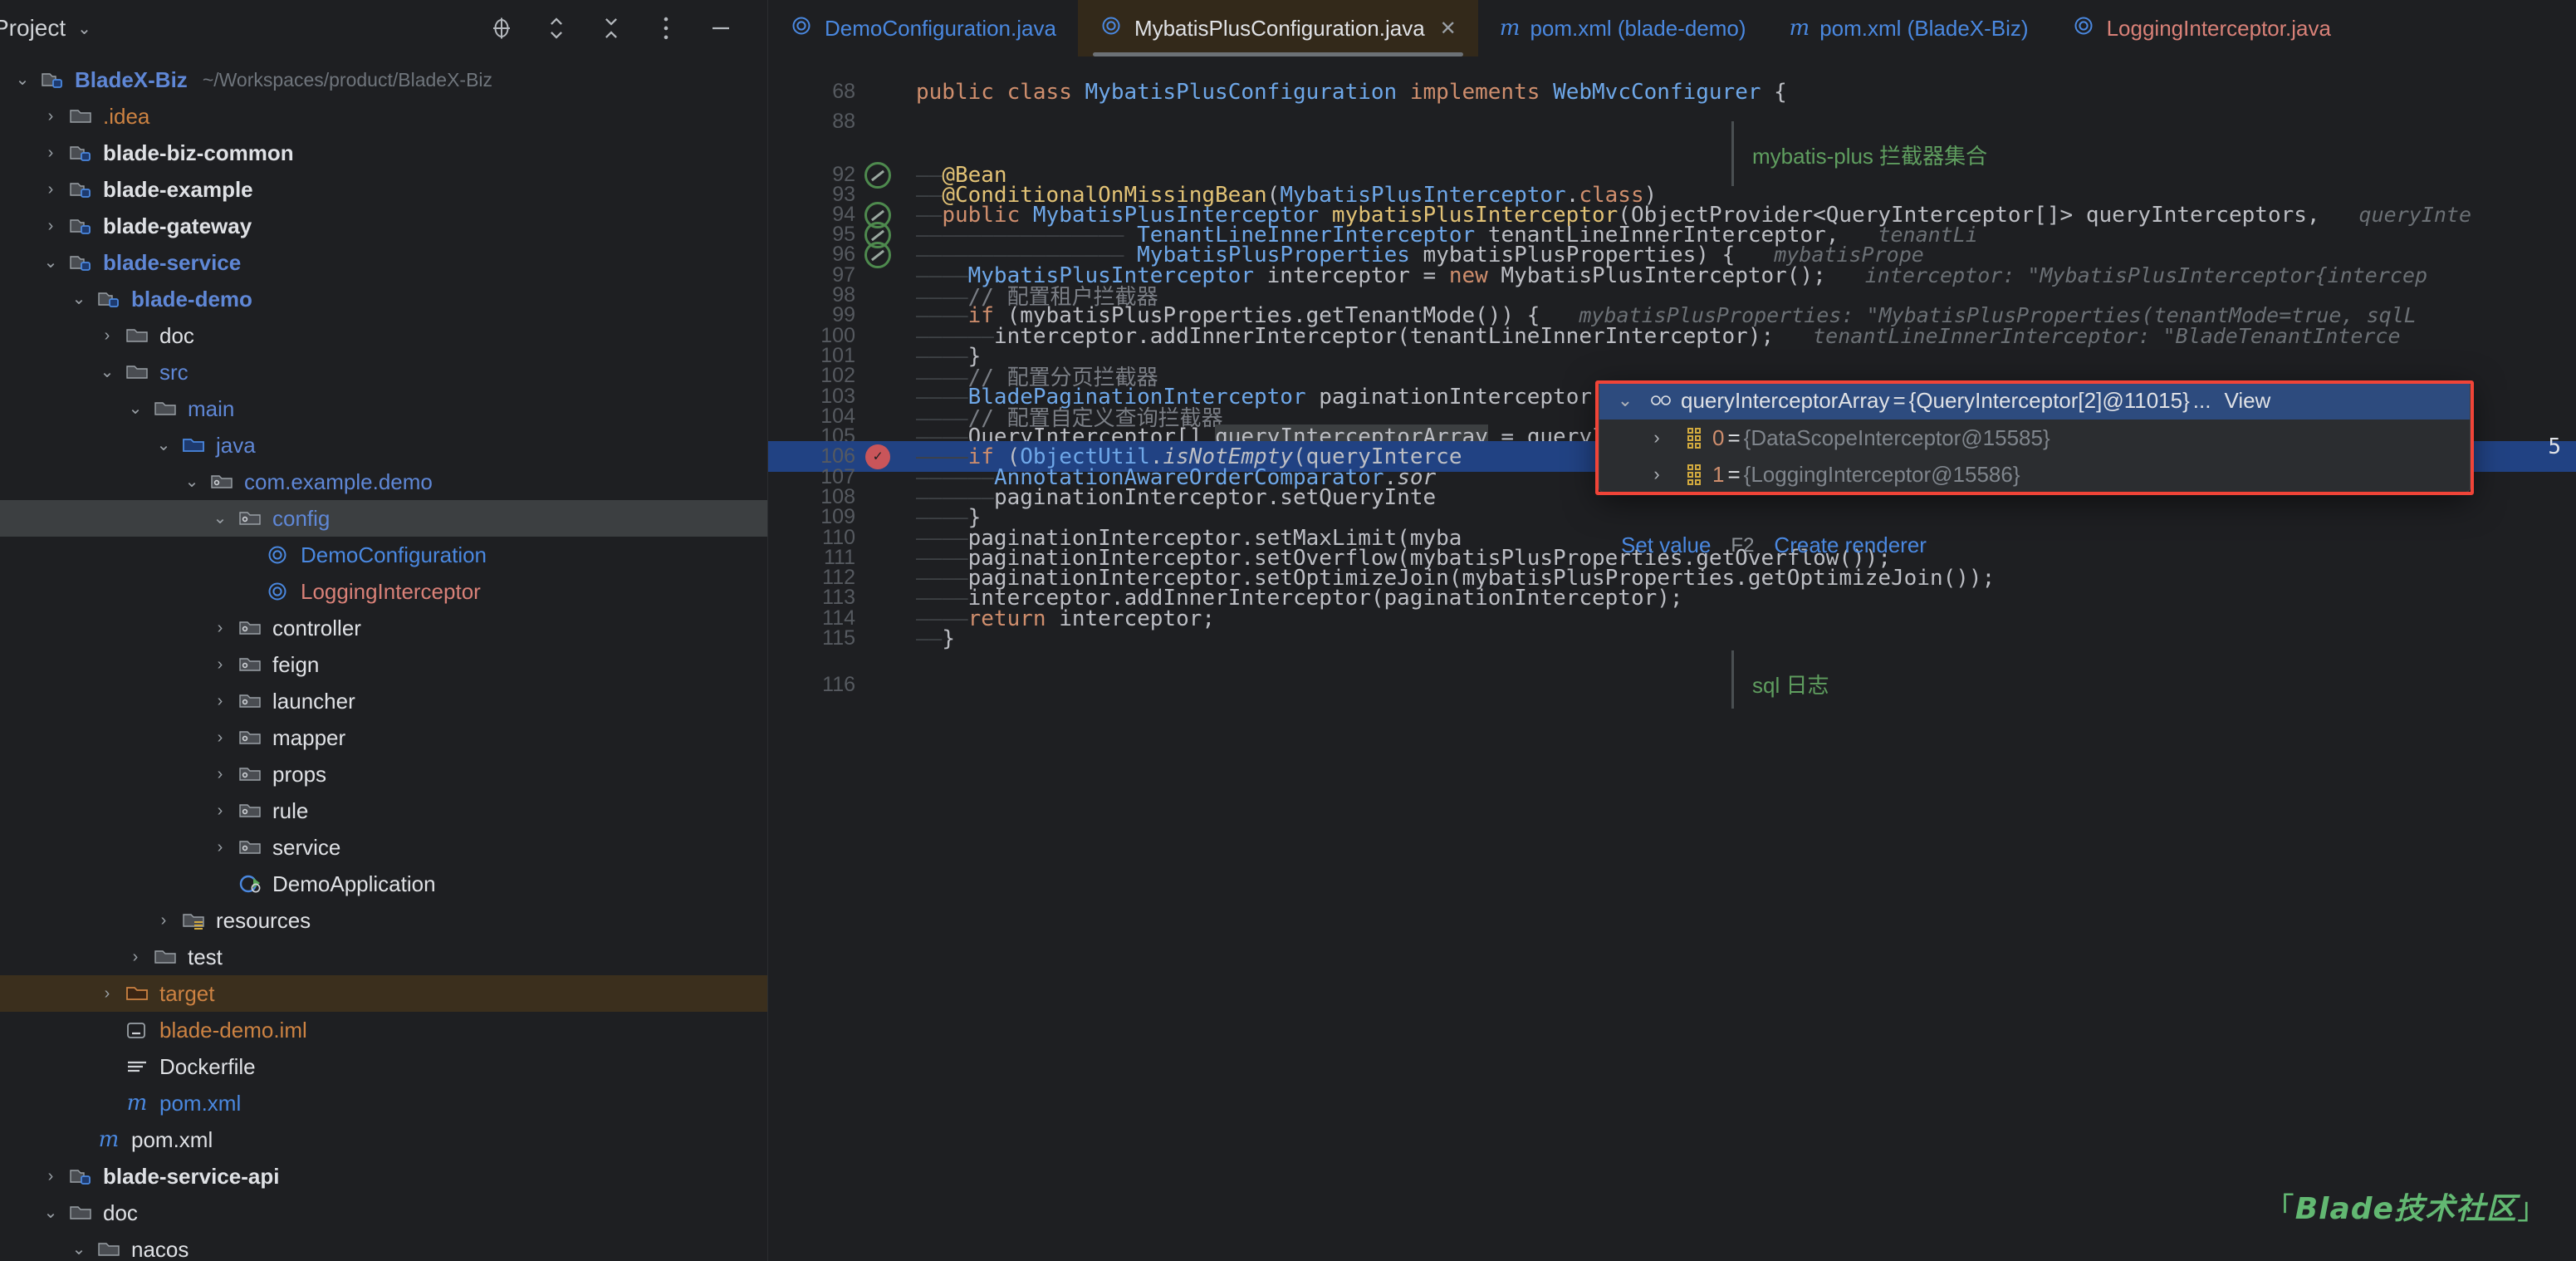  Describe the element at coordinates (1909, 28) in the screenshot. I see `tab-pom-xml-bladex-biz-: m pom.xml (BladeX-Biz)` at that location.